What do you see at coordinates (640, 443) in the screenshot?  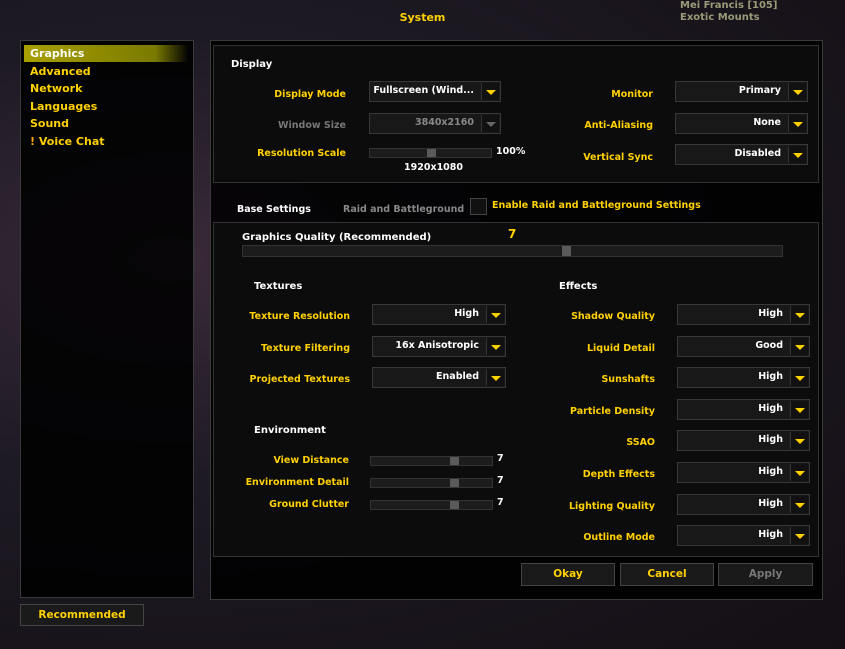 I see `ssao-label: SSAO` at bounding box center [640, 443].